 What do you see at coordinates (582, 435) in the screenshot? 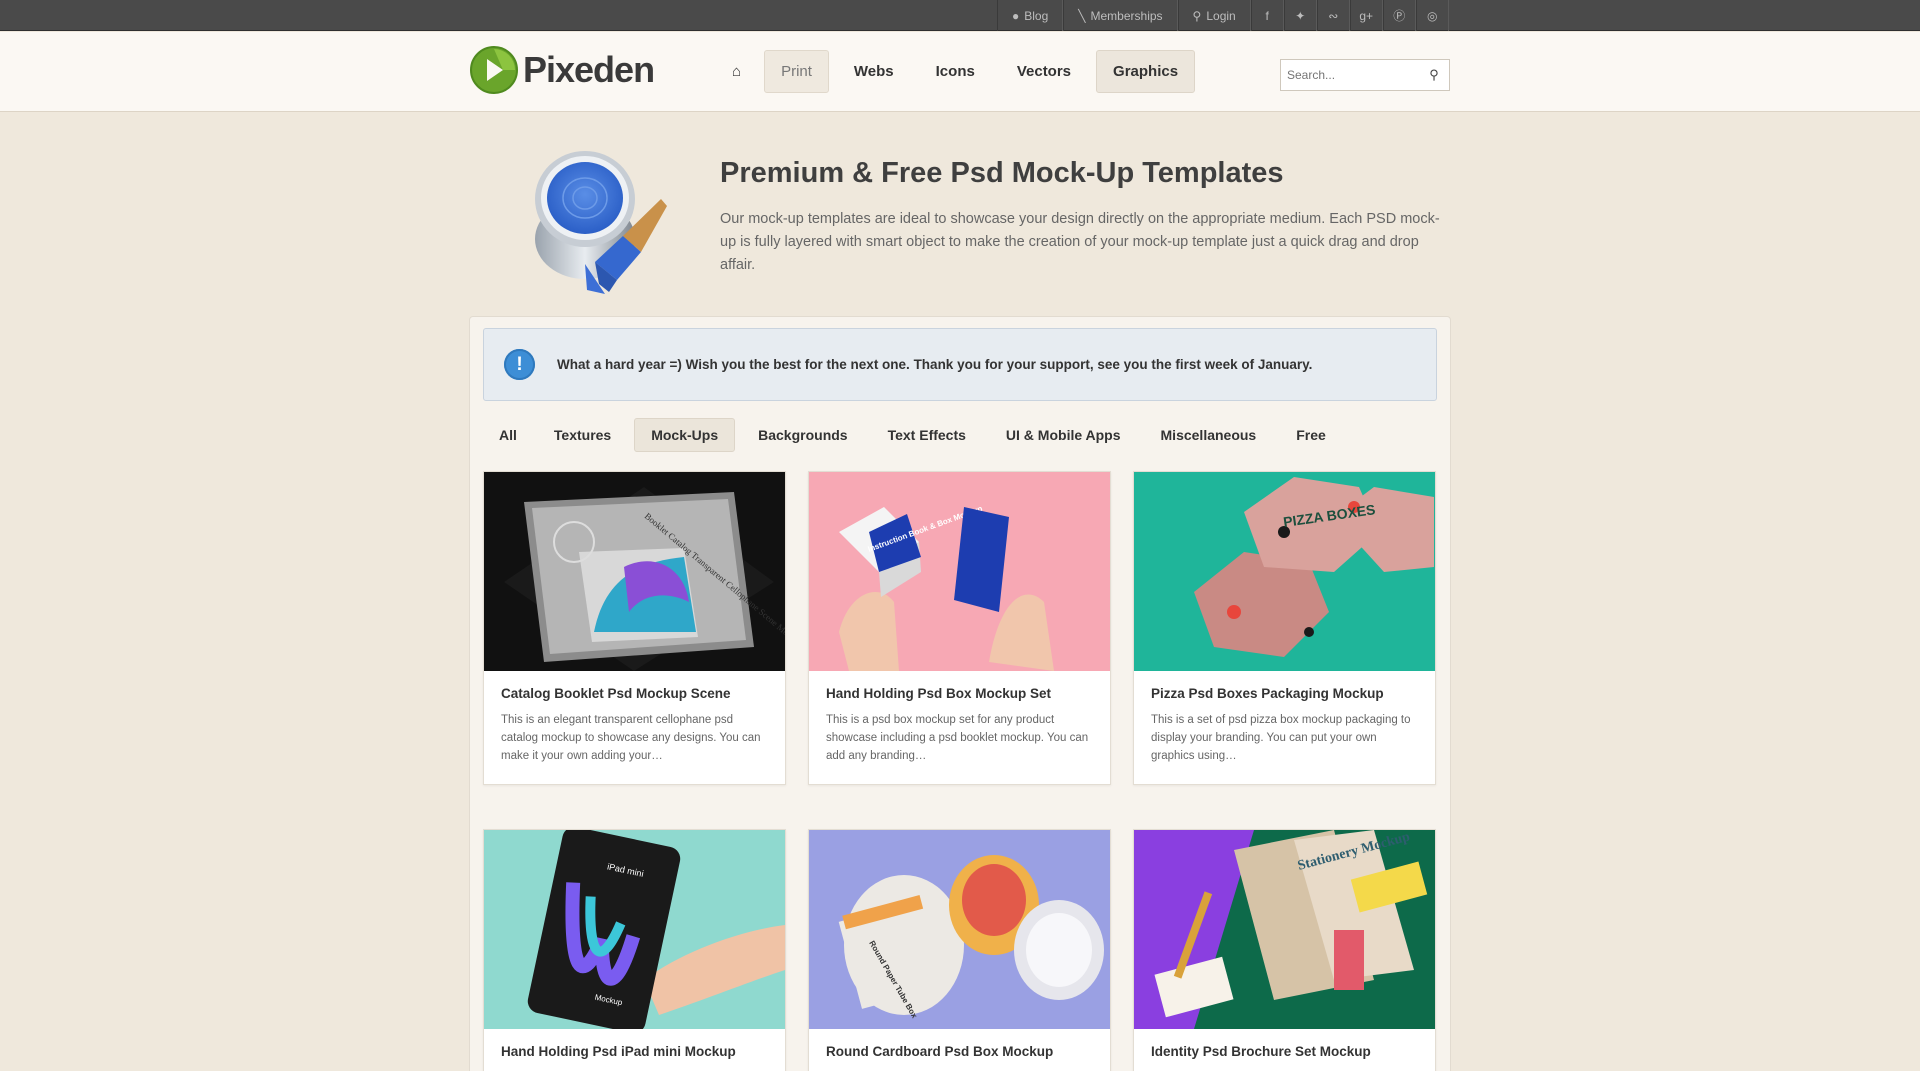
I see `tab-textures: Textures` at bounding box center [582, 435].